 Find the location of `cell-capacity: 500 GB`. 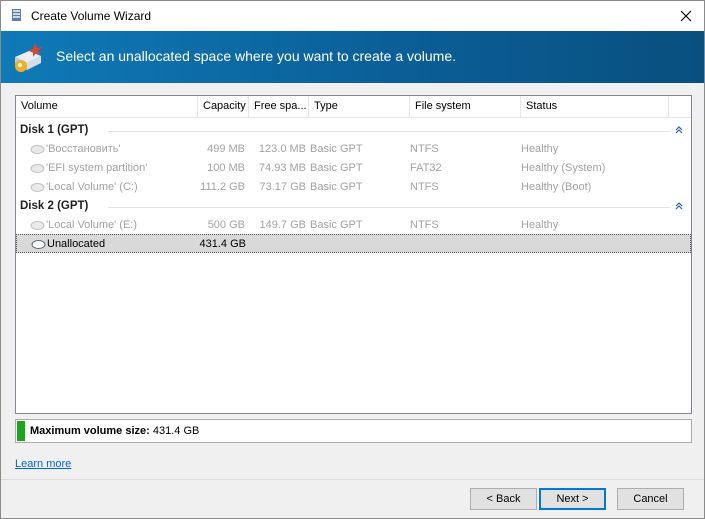

cell-capacity: 500 GB is located at coordinates (226, 225).